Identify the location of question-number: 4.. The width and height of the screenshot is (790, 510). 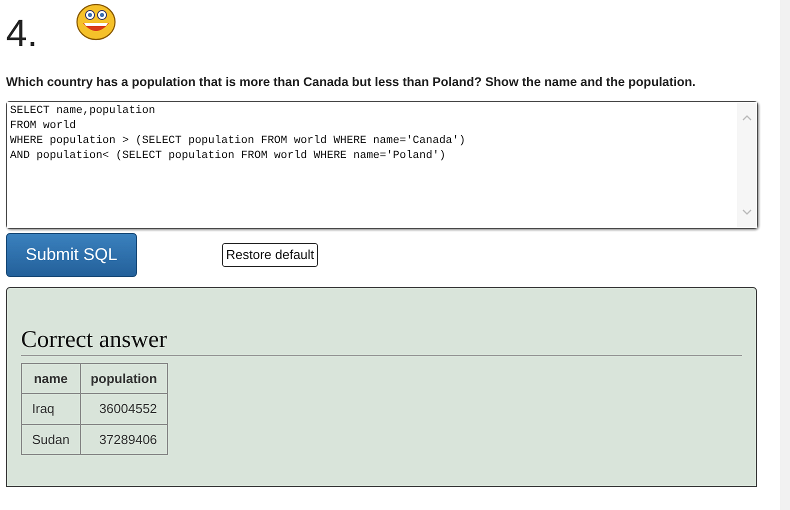
(22, 34).